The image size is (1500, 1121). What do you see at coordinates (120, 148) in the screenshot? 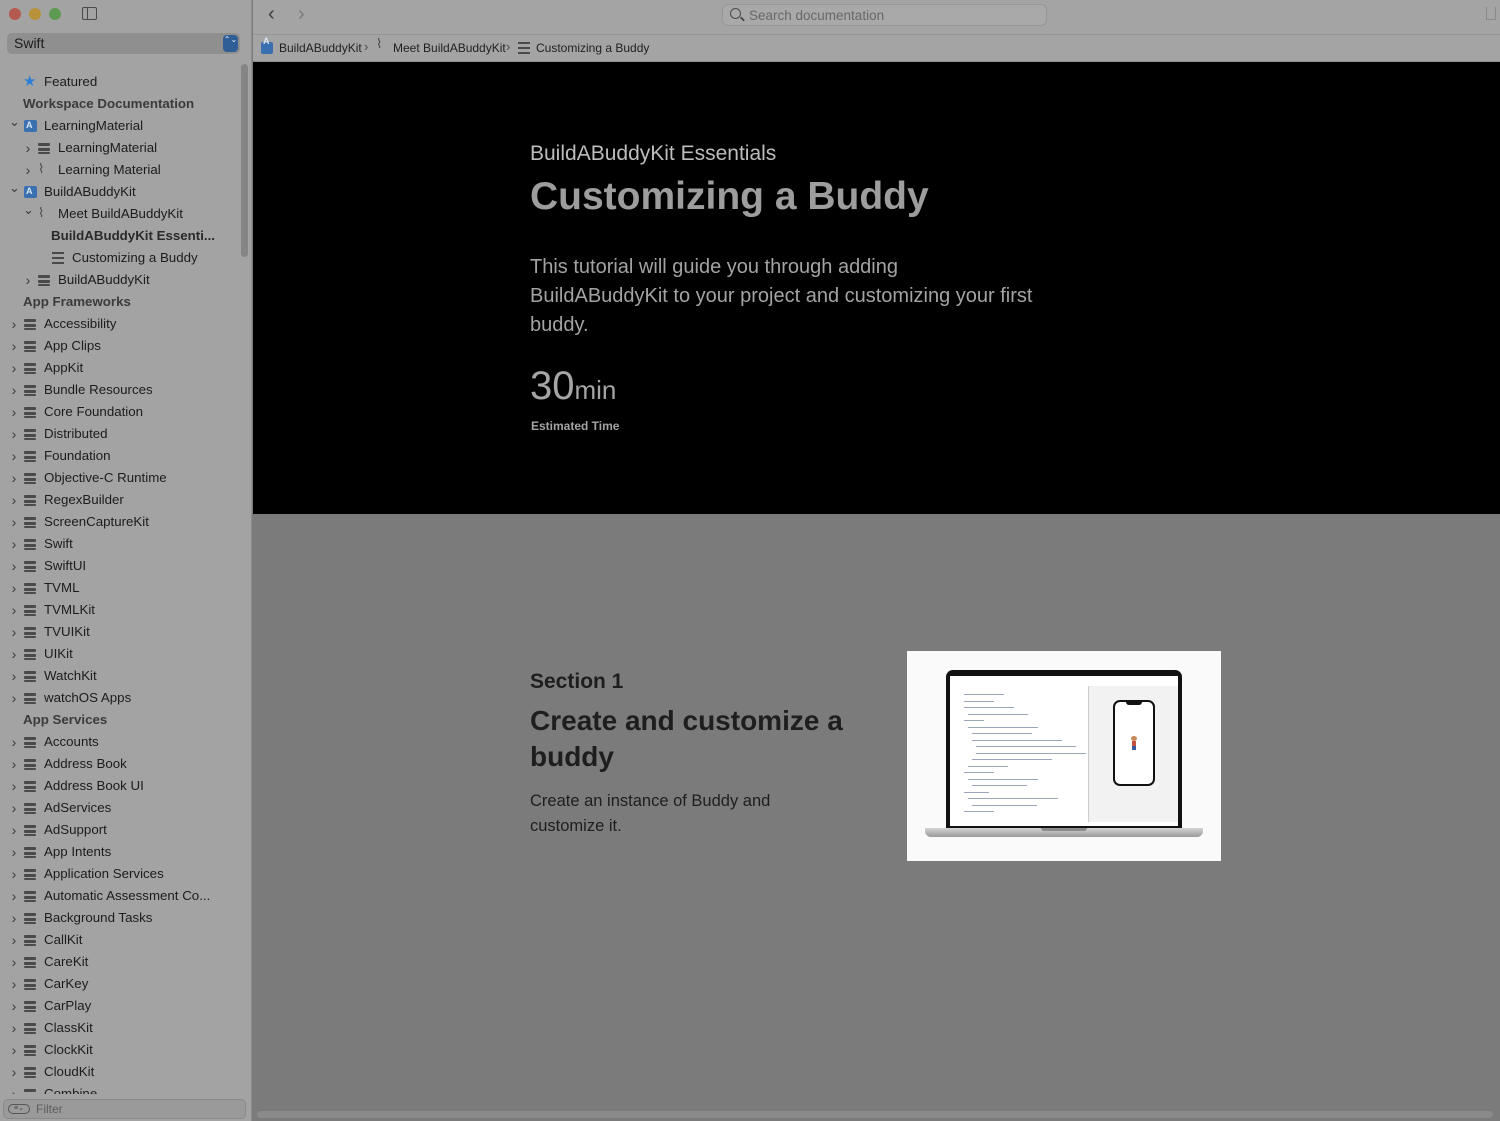
I see `sidebar-item-learningmaterial: › LearningMaterial` at bounding box center [120, 148].